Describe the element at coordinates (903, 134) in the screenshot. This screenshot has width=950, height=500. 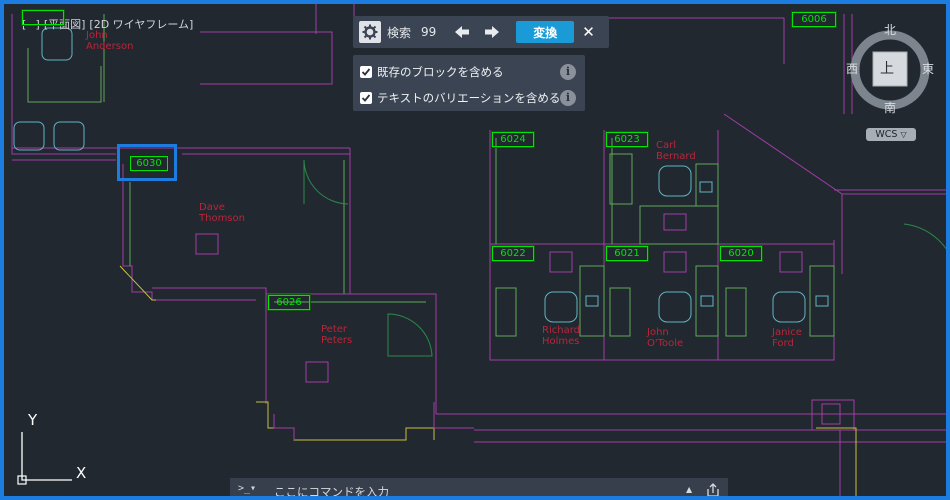
I see `chevron-down-icon: ▽` at that location.